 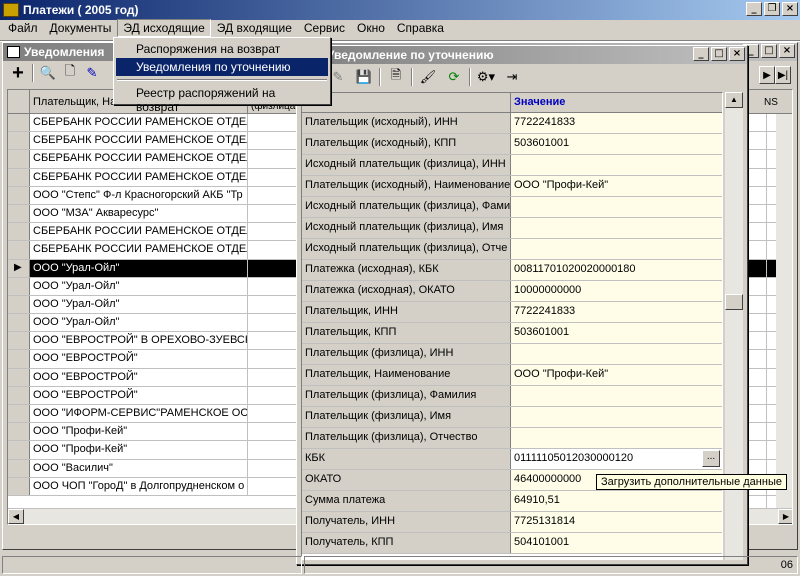 I want to click on detail-row: Плательщик, ИНН 7722241833, so click(x=512, y=312).